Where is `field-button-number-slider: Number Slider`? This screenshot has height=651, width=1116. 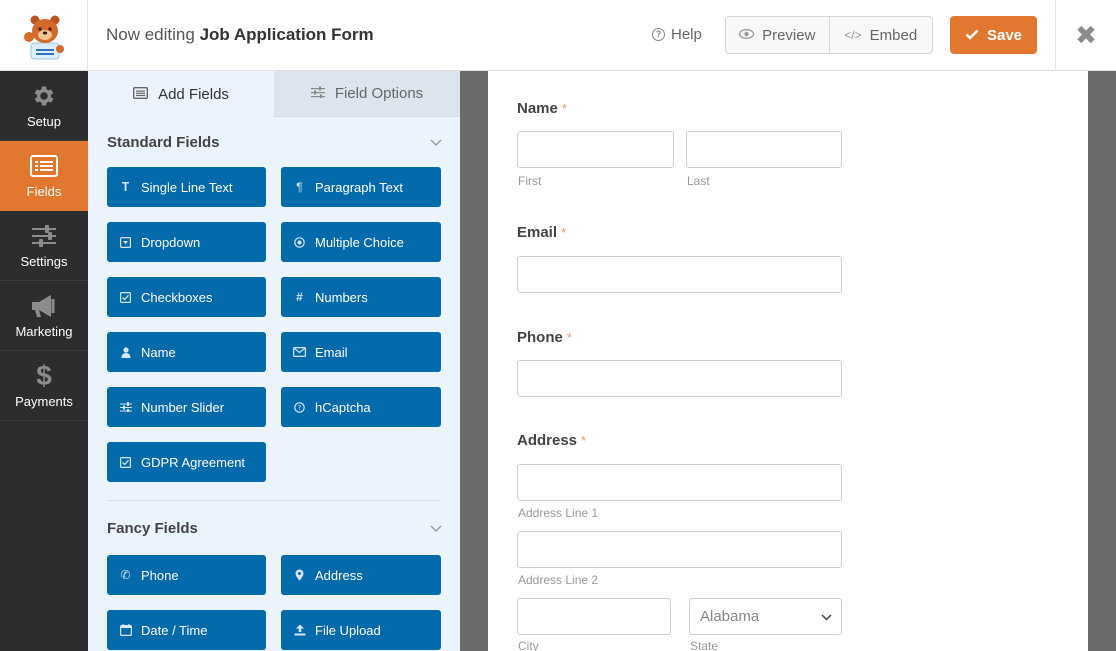
field-button-number-slider: Number Slider is located at coordinates (186, 407).